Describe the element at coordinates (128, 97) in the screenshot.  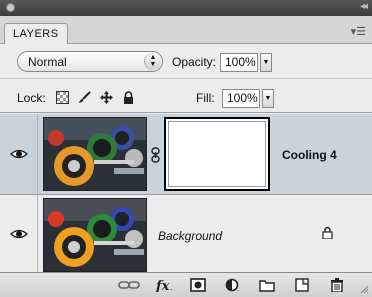
I see `lock-all-icon` at that location.